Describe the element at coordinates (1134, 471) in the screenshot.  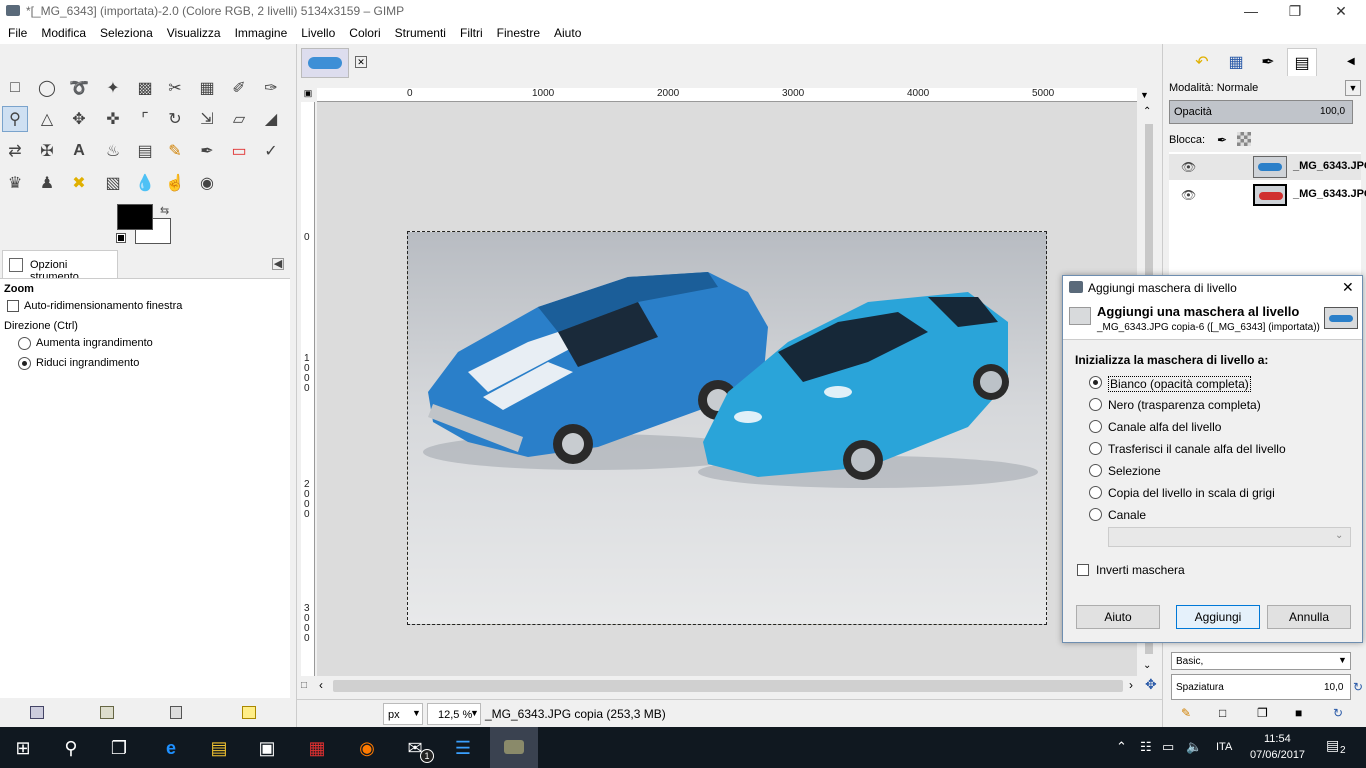
I see `radio-selection-label: Selezione` at that location.